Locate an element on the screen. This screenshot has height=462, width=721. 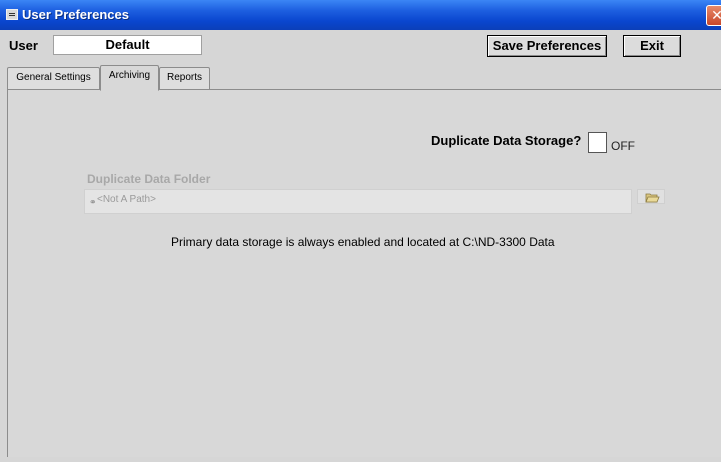
duplicate-storage-checkbox is located at coordinates (597, 142).